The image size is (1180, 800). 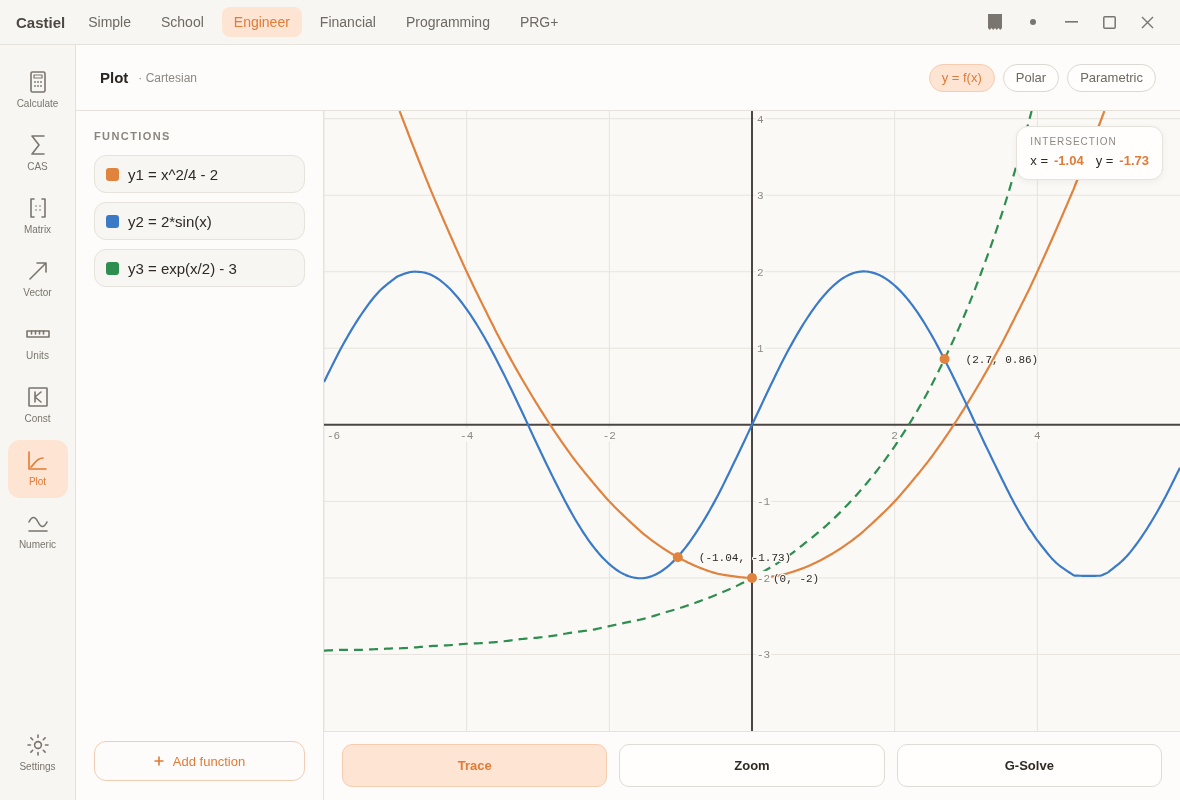 I want to click on dot-icon, so click(x=1033, y=22).